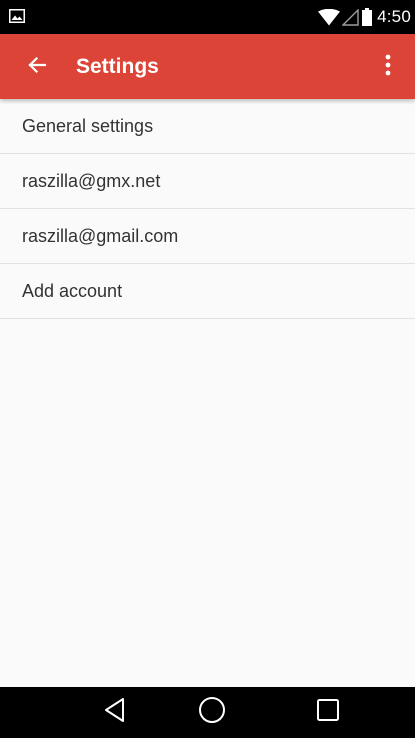  What do you see at coordinates (207, 126) in the screenshot?
I see `list-item-general-settings: General settings` at bounding box center [207, 126].